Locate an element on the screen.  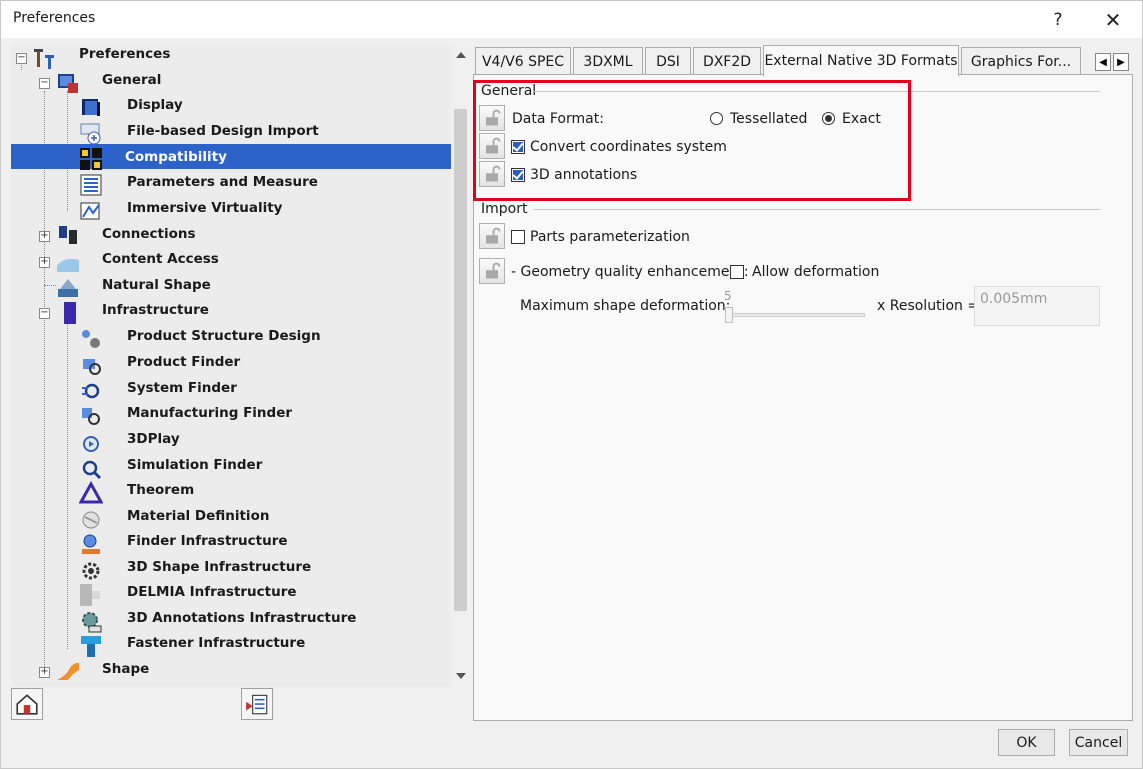
parts-param-checkbox is located at coordinates (518, 237).